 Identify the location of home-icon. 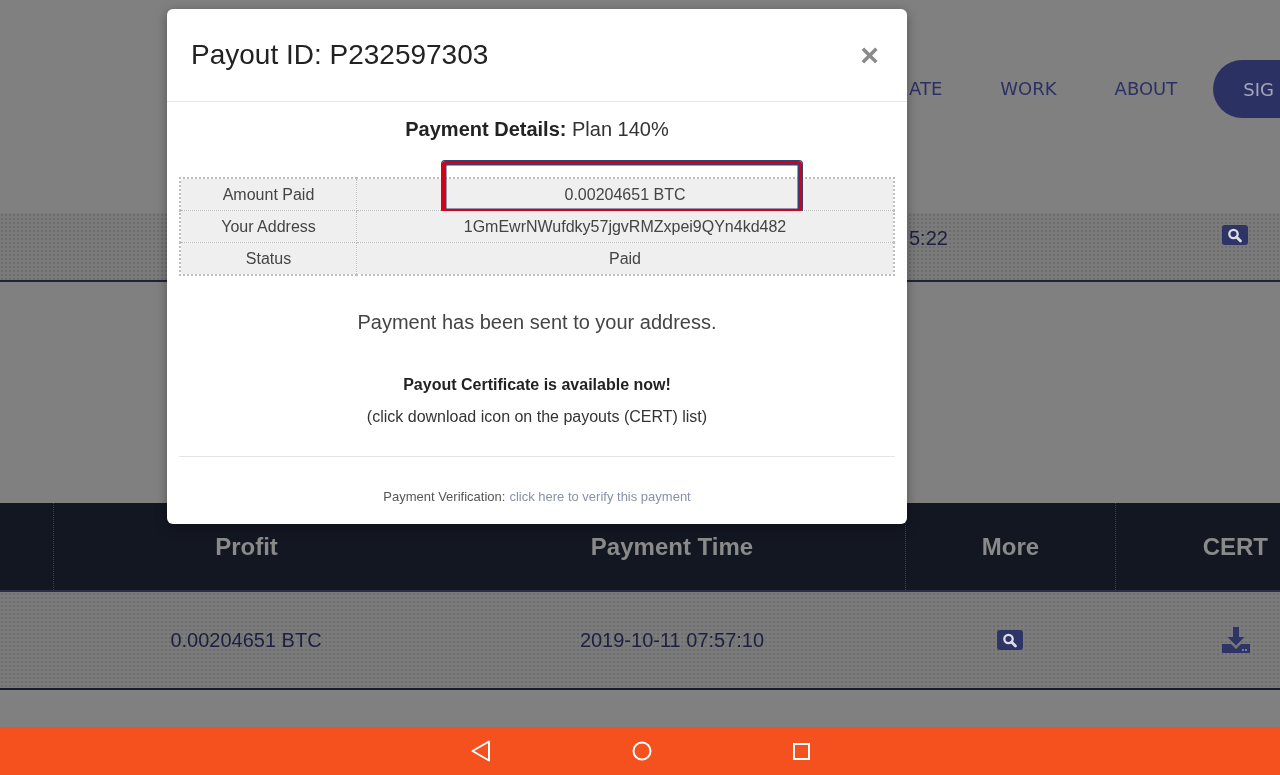
(641, 751).